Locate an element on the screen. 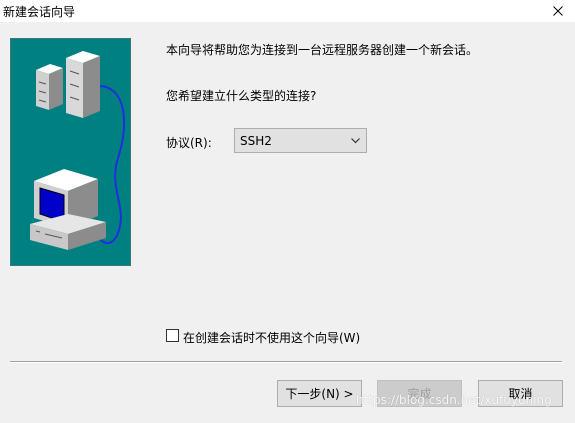 This screenshot has width=575, height=423. divider is located at coordinates (286, 362).